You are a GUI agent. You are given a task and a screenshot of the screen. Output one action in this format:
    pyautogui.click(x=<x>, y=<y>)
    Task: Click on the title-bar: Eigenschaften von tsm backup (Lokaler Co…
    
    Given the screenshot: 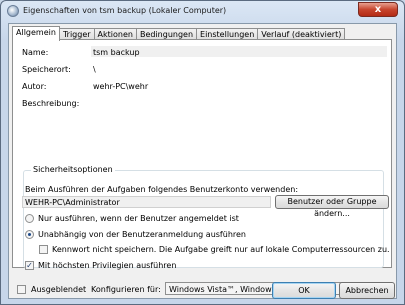 What is the action you would take?
    pyautogui.click(x=202, y=11)
    